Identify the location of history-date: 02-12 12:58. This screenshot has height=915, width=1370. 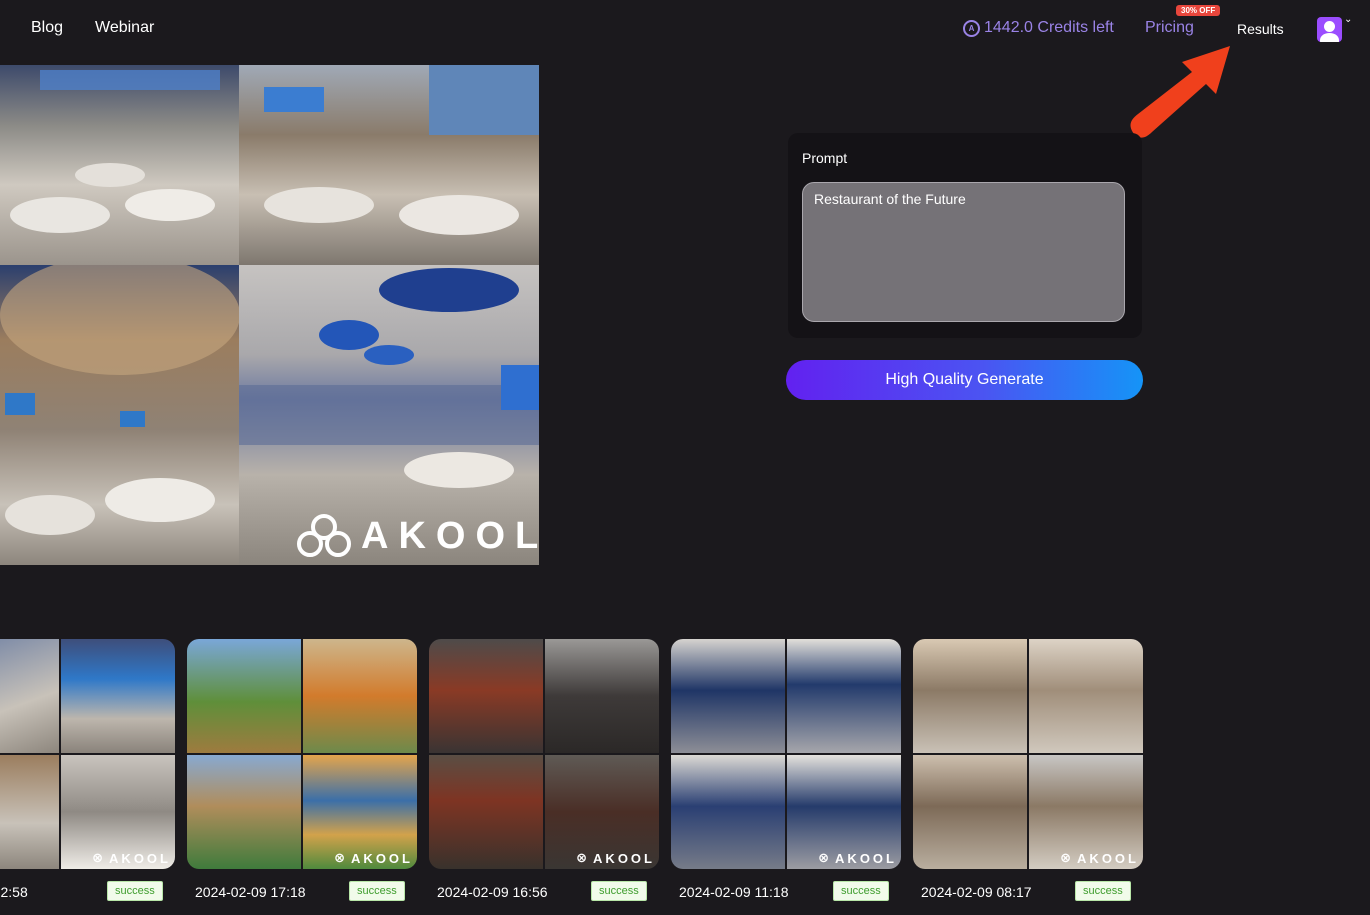
(14, 892).